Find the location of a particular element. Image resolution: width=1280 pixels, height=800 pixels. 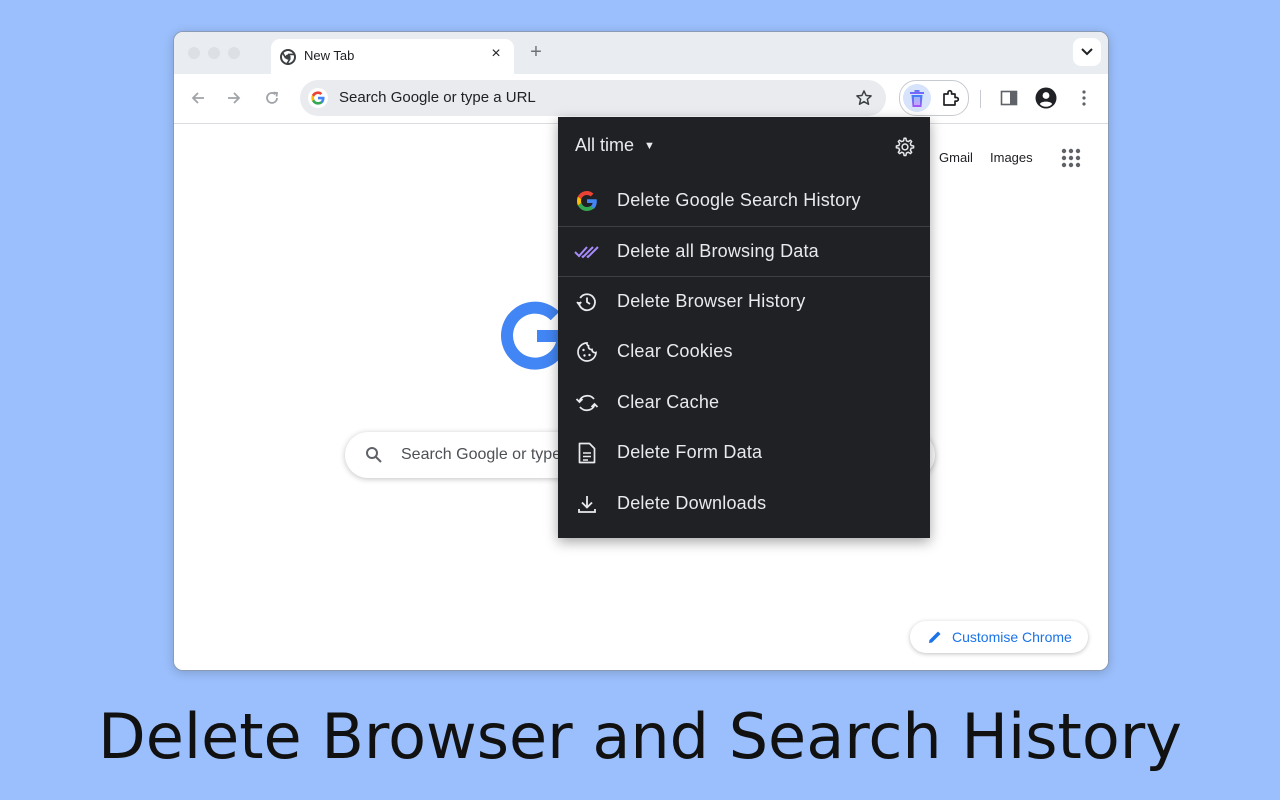

trash-icon is located at coordinates (917, 98).